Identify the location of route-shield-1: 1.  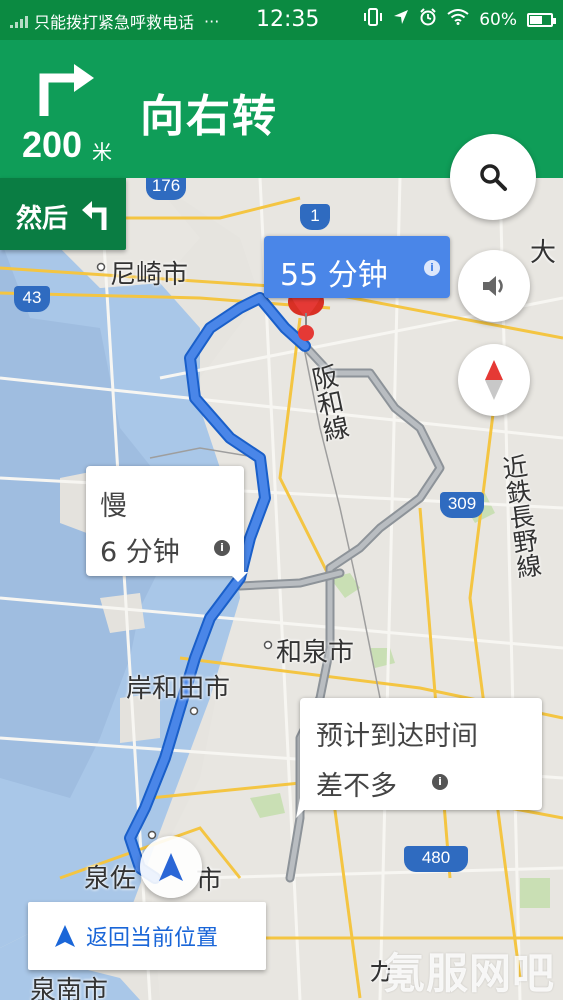
(315, 217).